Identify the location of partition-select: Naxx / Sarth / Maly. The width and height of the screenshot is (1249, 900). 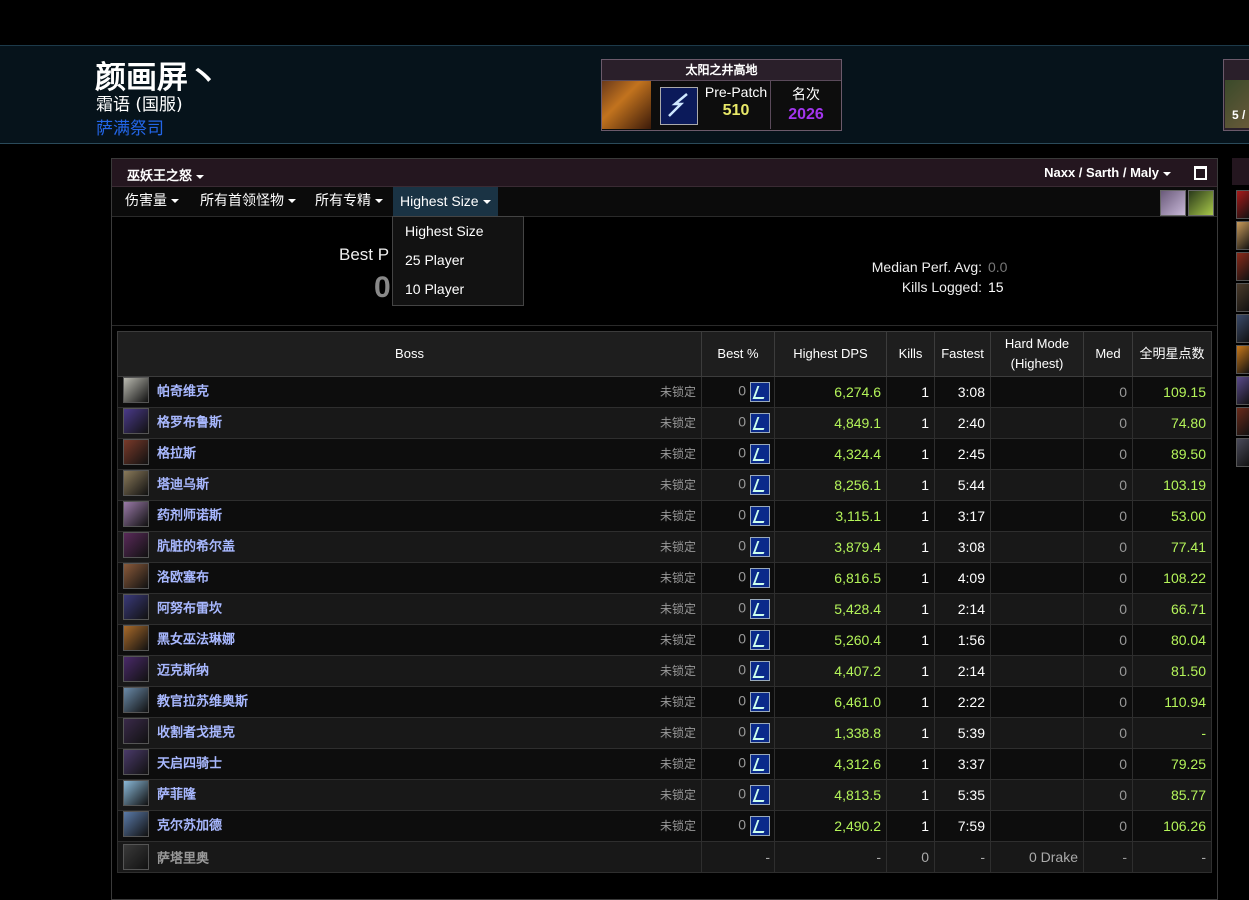
(1107, 172).